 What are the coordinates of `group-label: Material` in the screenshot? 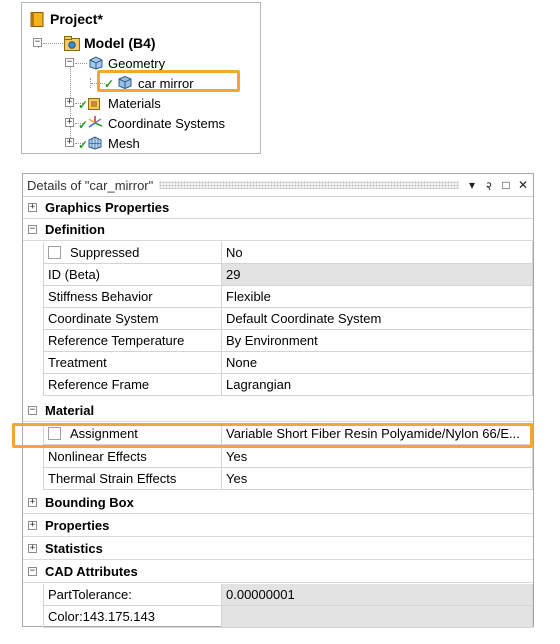 It's located at (70, 410).